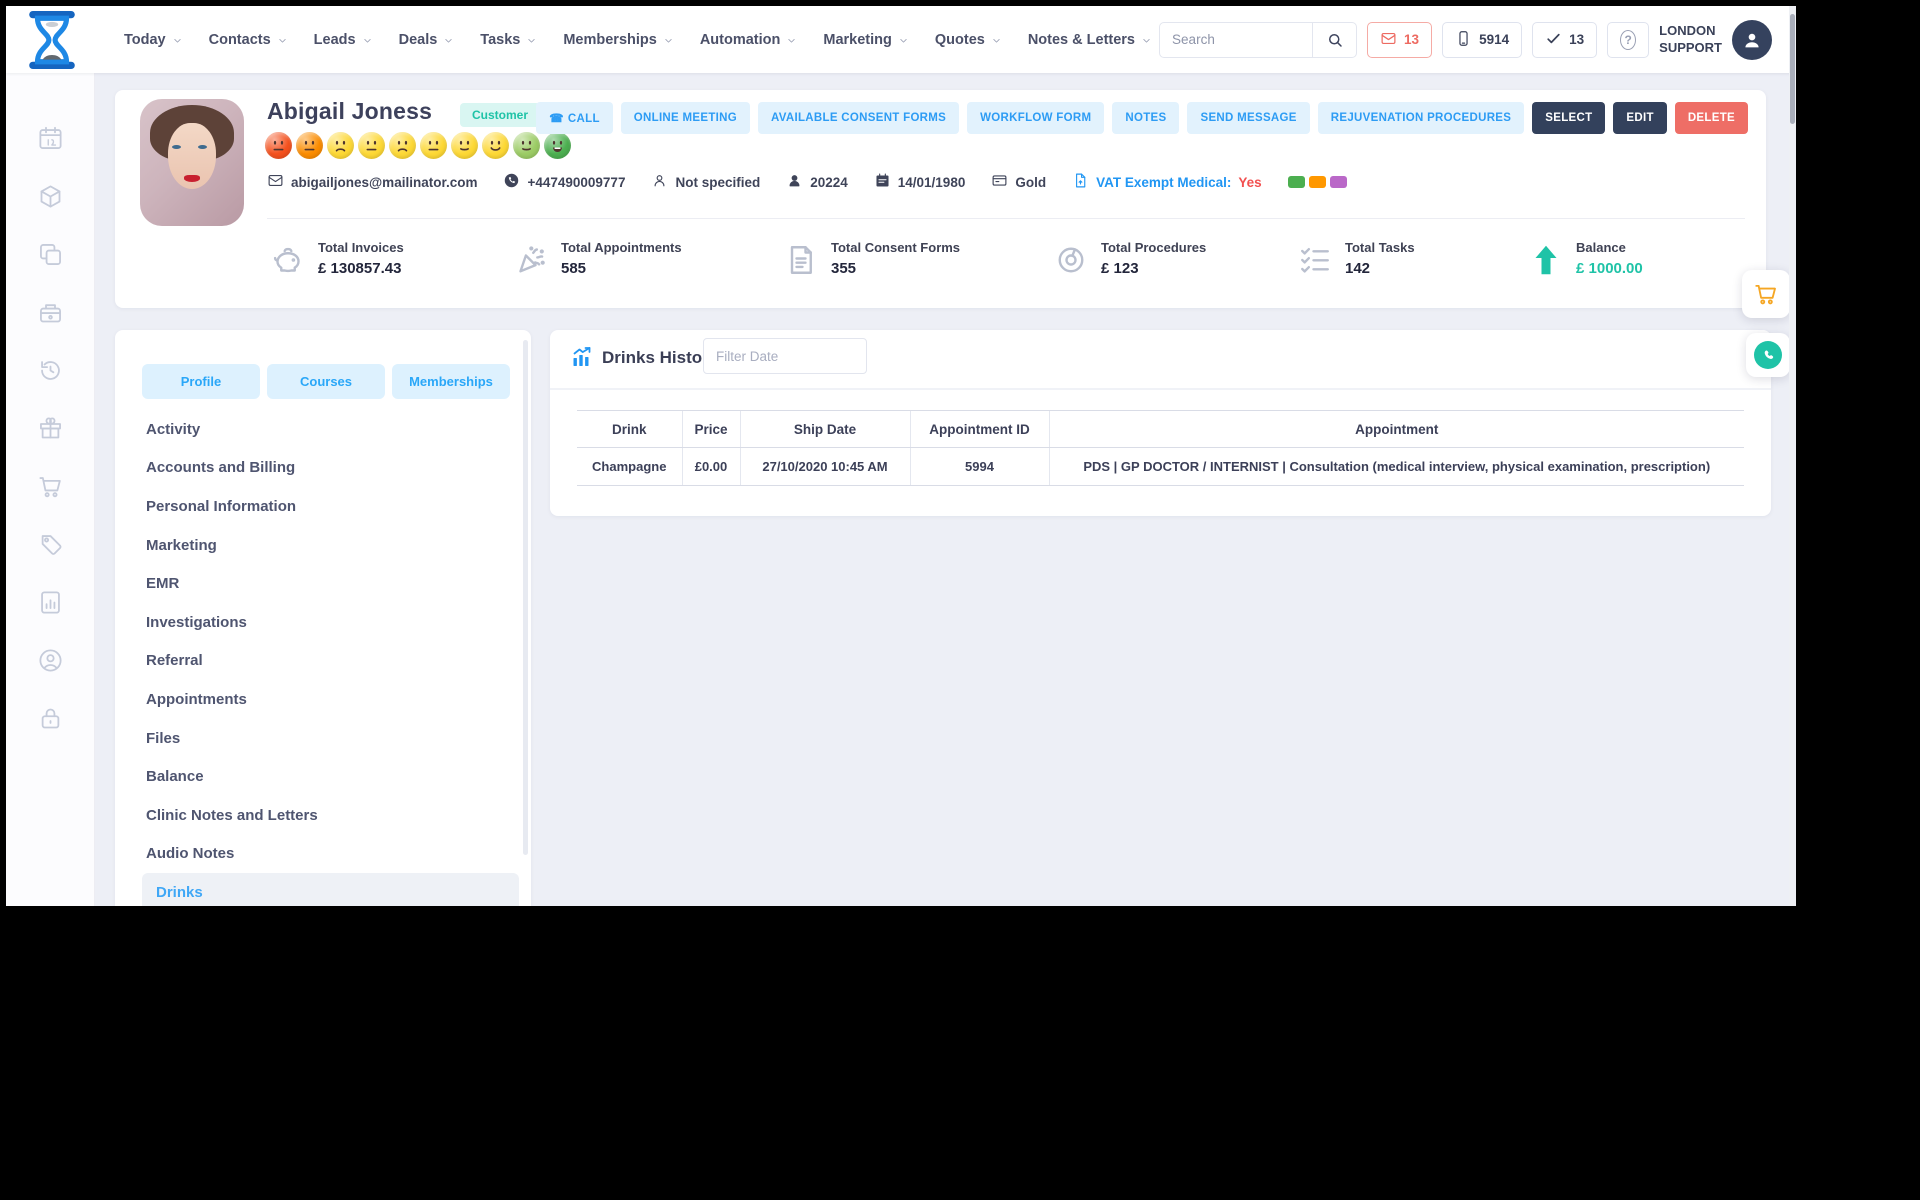 The width and height of the screenshot is (1920, 1200). I want to click on user-avatar, so click(1752, 39).